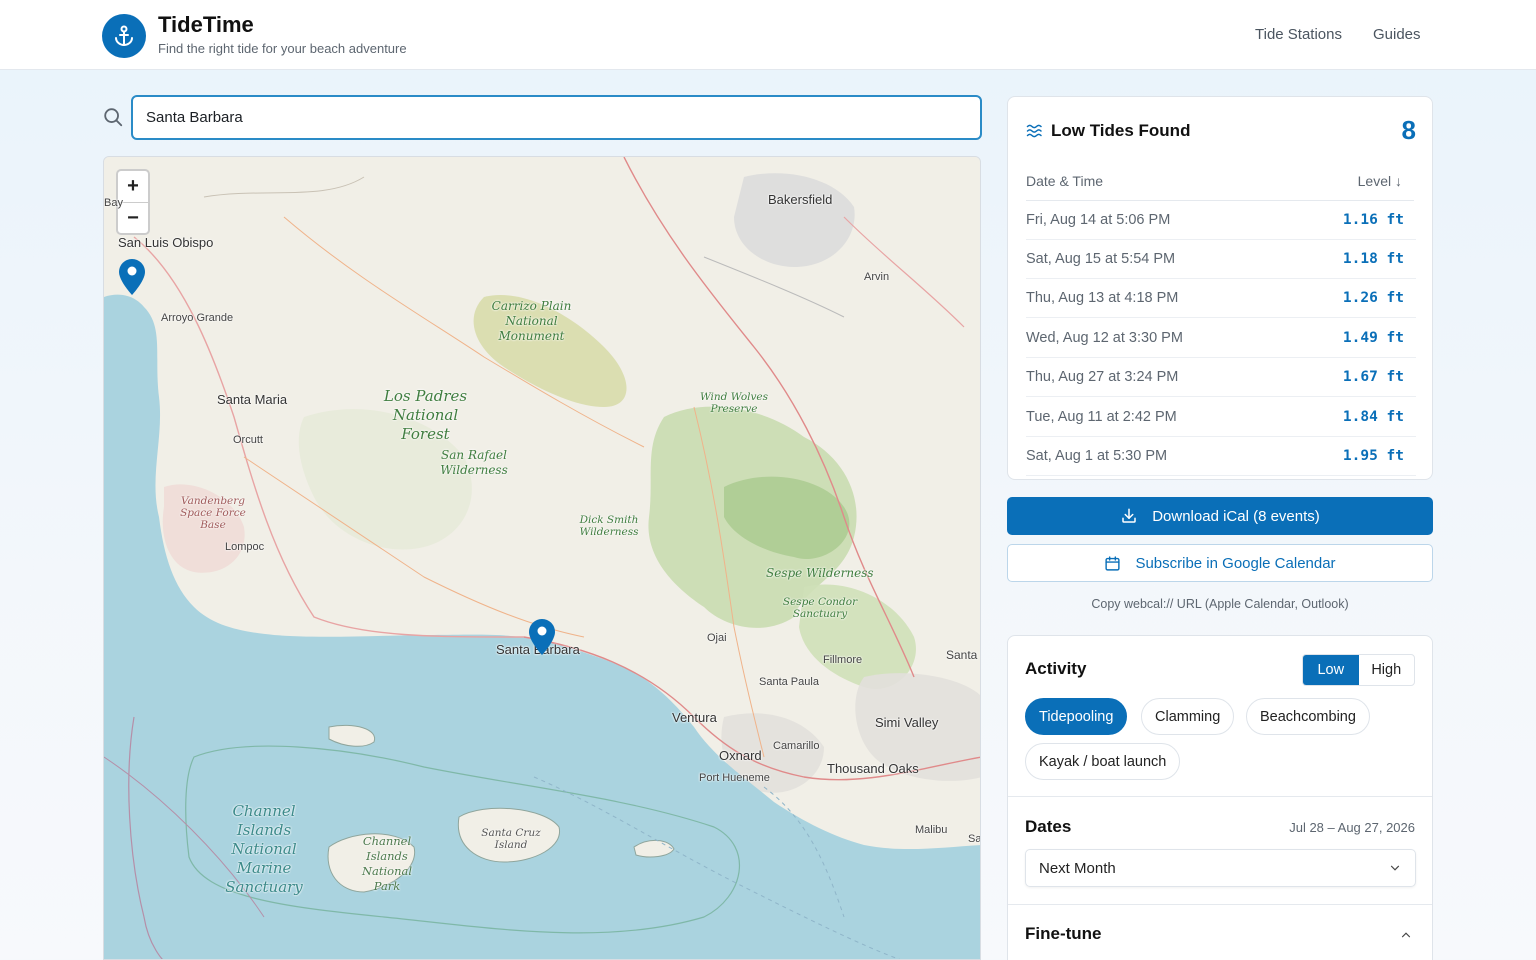 Image resolution: width=1536 pixels, height=960 pixels. I want to click on map-label-sespe: Sespe Wilderness, so click(820, 573).